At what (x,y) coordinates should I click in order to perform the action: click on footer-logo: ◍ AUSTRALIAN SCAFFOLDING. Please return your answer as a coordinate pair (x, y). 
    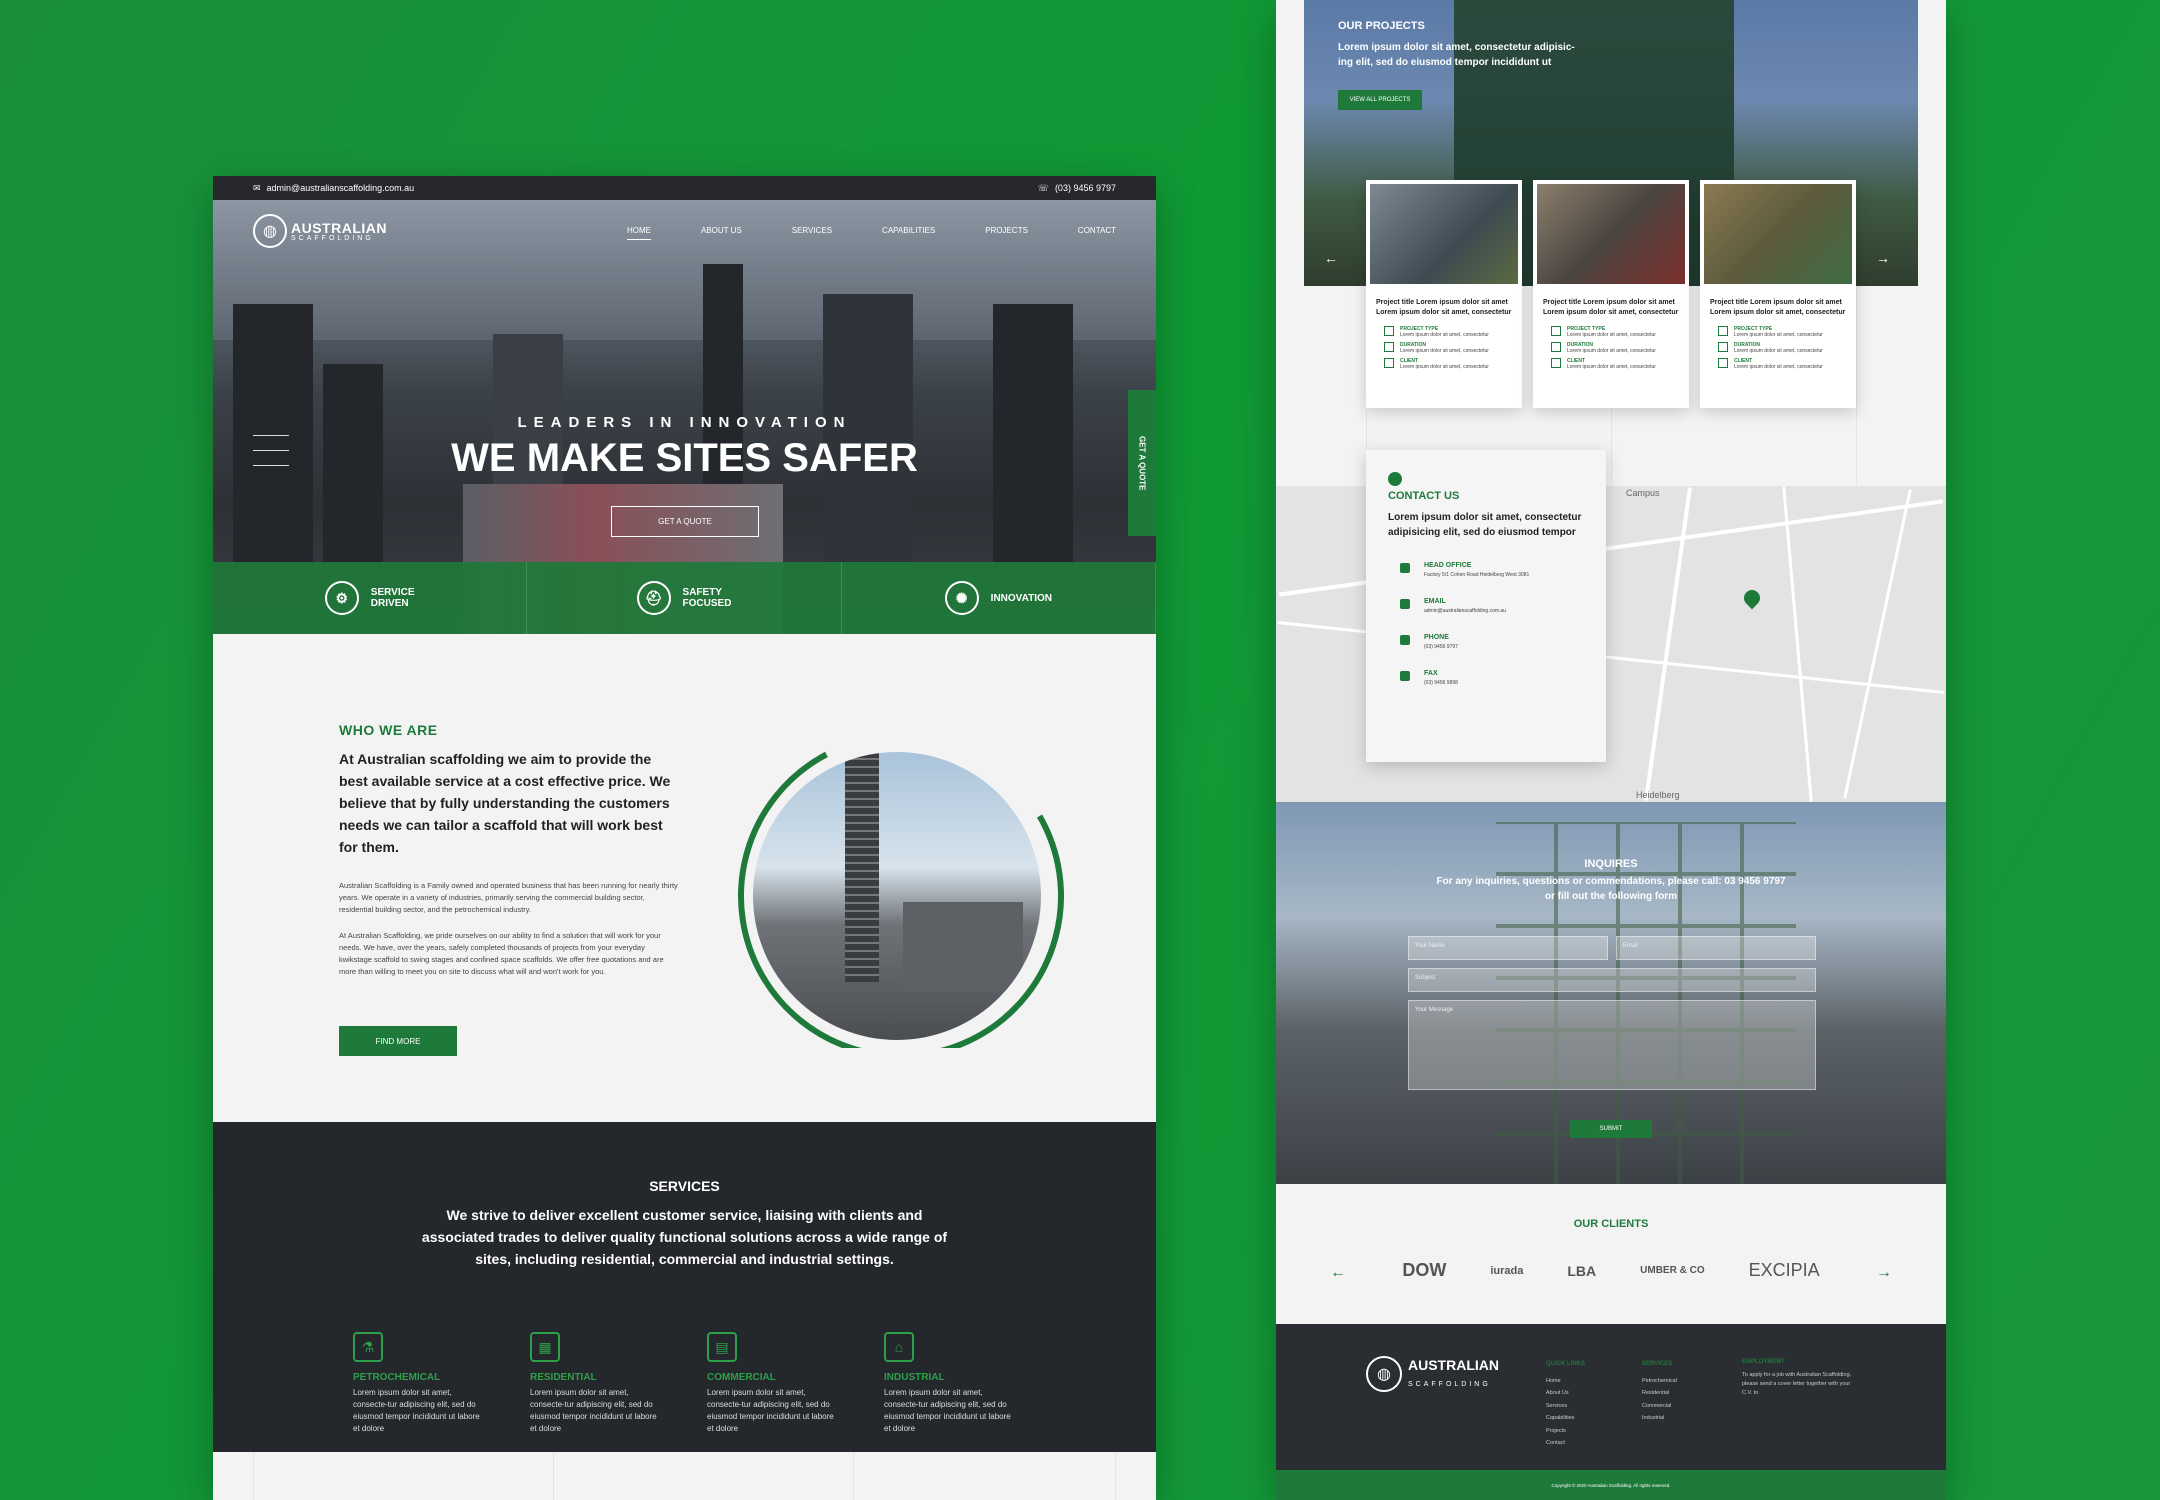
    Looking at the image, I should click on (1432, 1374).